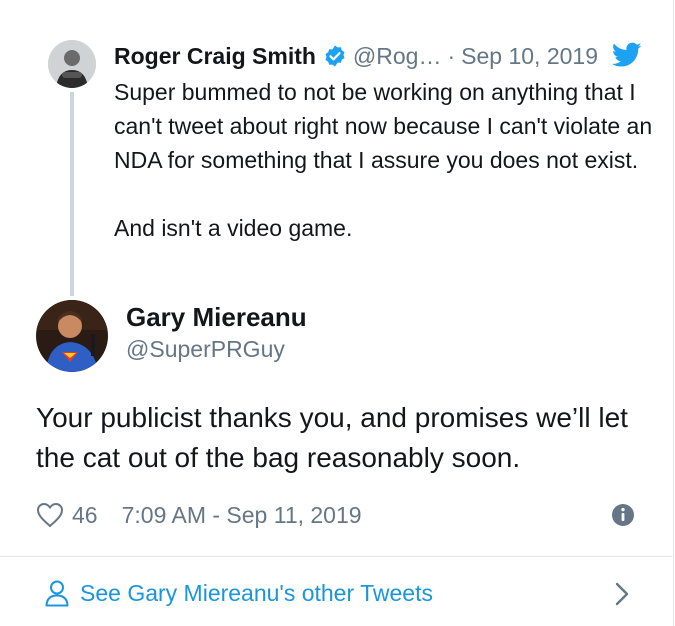 The width and height of the screenshot is (675, 626). I want to click on chevron-right-icon, so click(622, 594).